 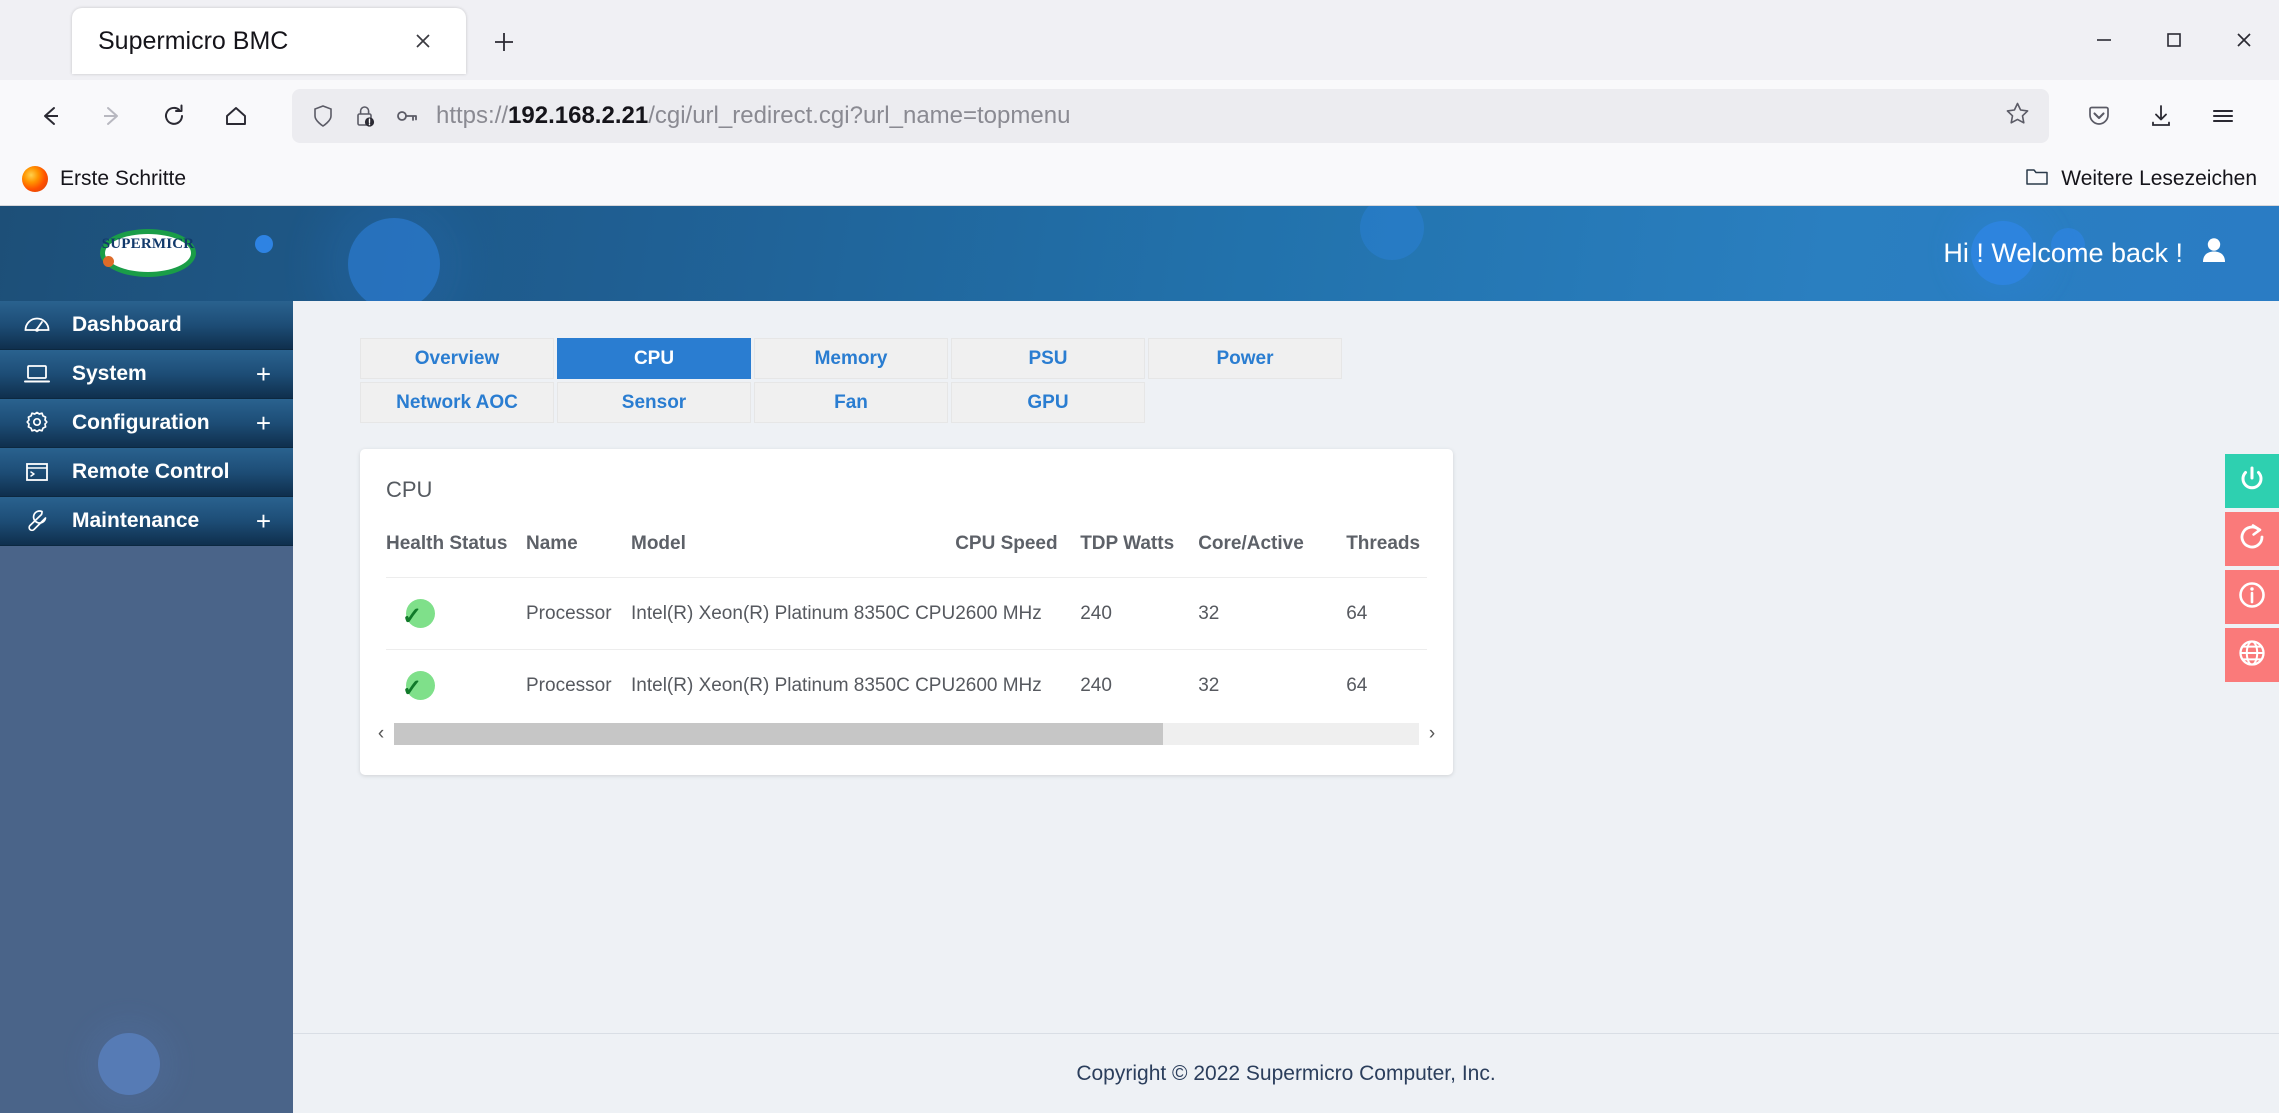 I want to click on window-controls, so click(x=2174, y=40).